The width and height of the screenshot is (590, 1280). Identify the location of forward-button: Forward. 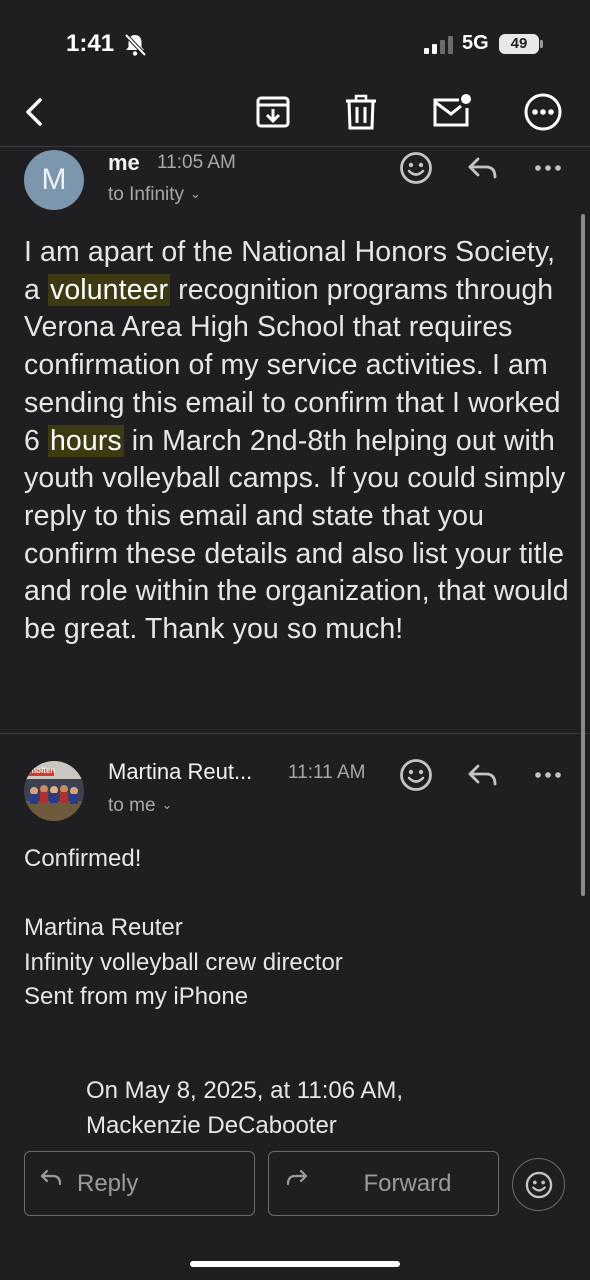
(383, 1183).